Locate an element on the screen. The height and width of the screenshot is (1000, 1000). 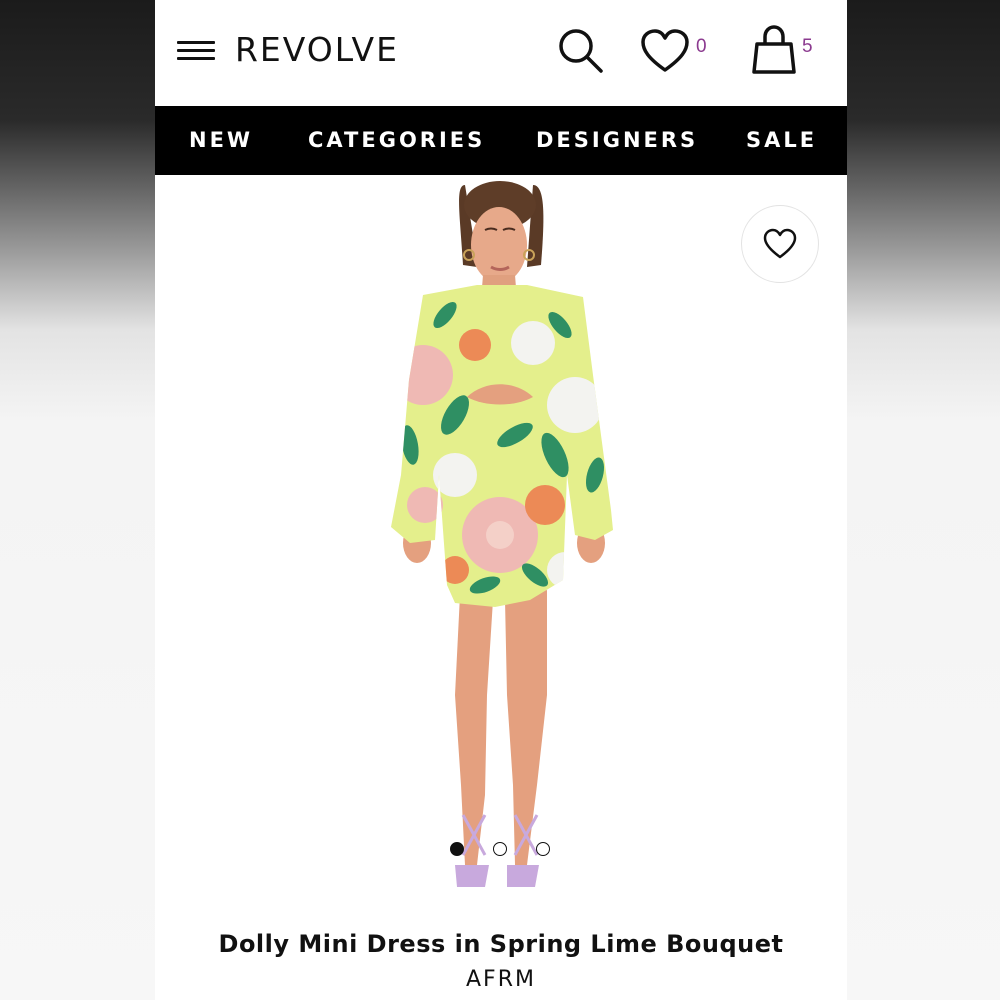
brand-logo: REVOLVE is located at coordinates (317, 49).